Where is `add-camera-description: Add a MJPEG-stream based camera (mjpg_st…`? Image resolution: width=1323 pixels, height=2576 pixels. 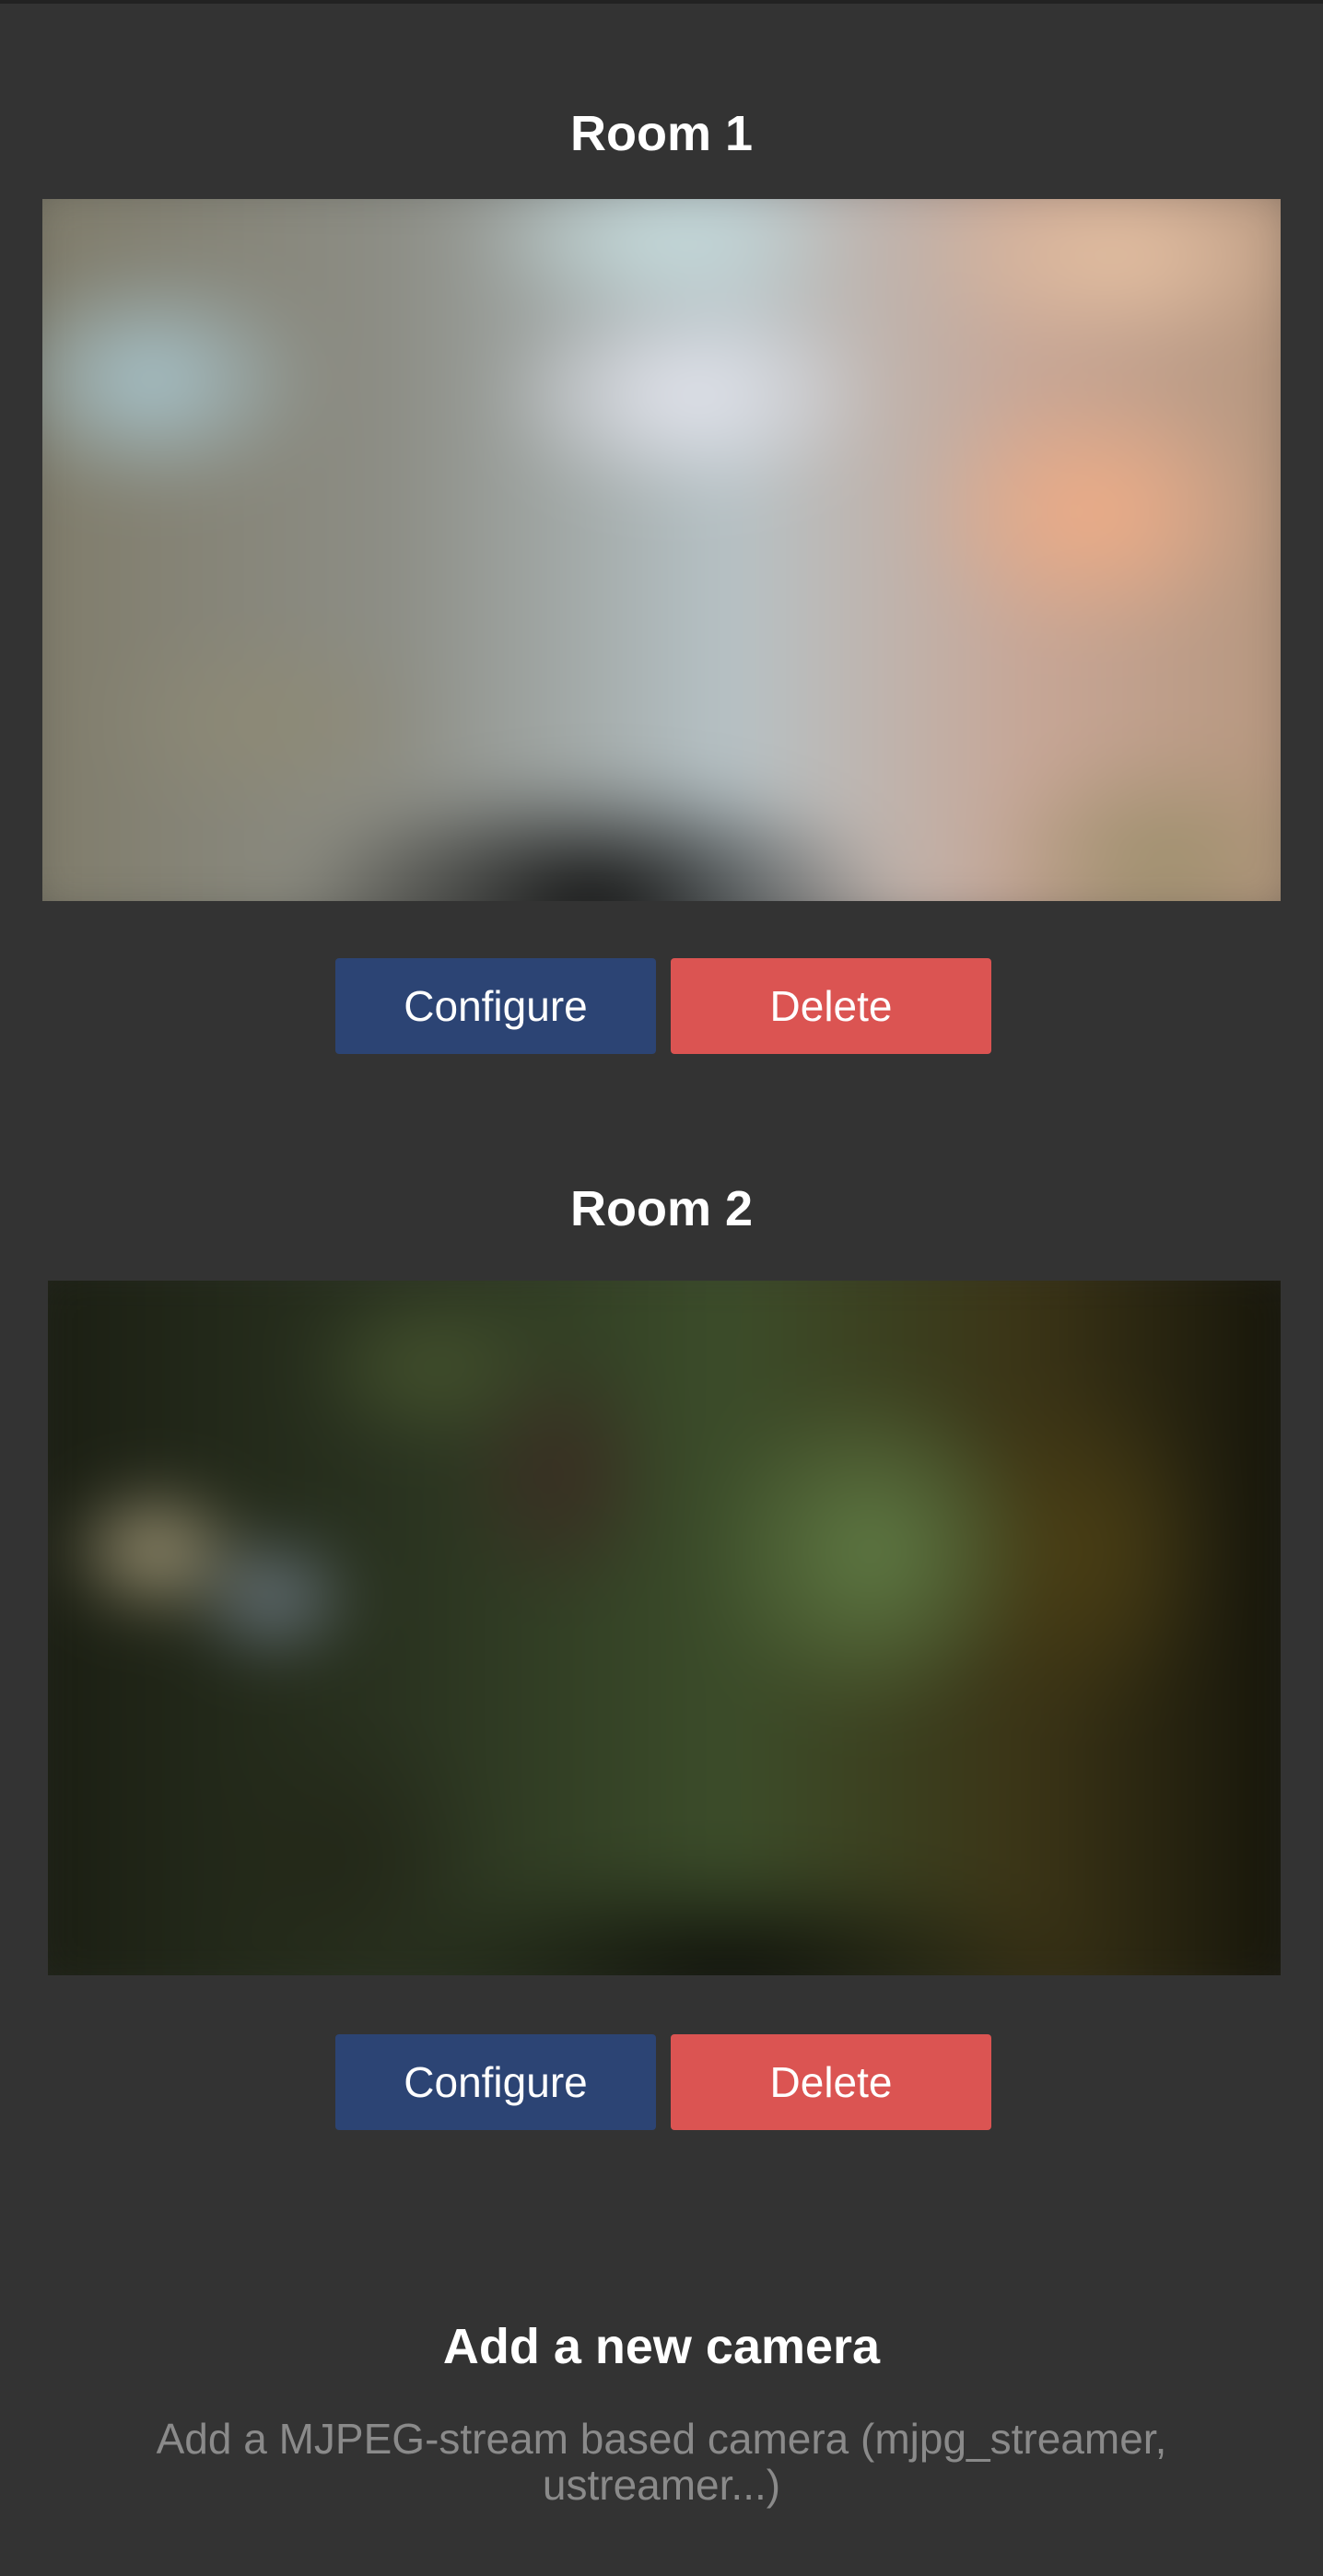 add-camera-description: Add a MJPEG-stream based camera (mjpg_st… is located at coordinates (661, 2462).